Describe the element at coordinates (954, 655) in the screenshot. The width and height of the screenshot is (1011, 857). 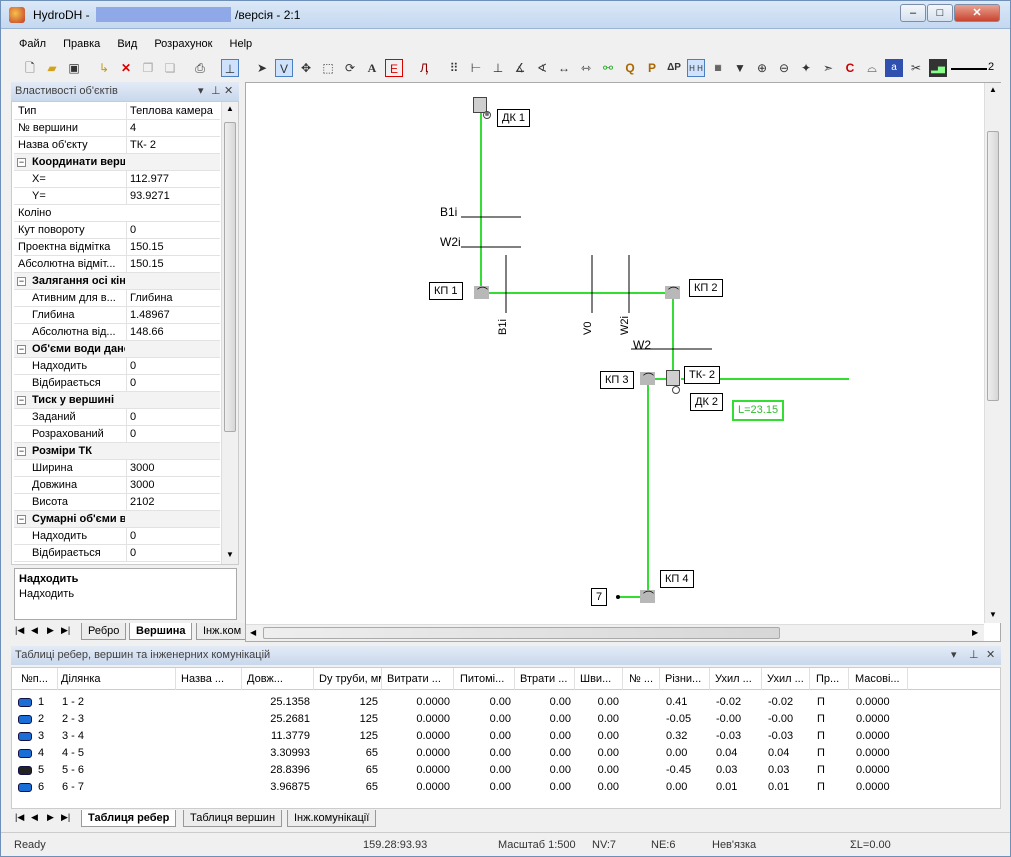
I see `table-dropdown-icon: ▾` at that location.